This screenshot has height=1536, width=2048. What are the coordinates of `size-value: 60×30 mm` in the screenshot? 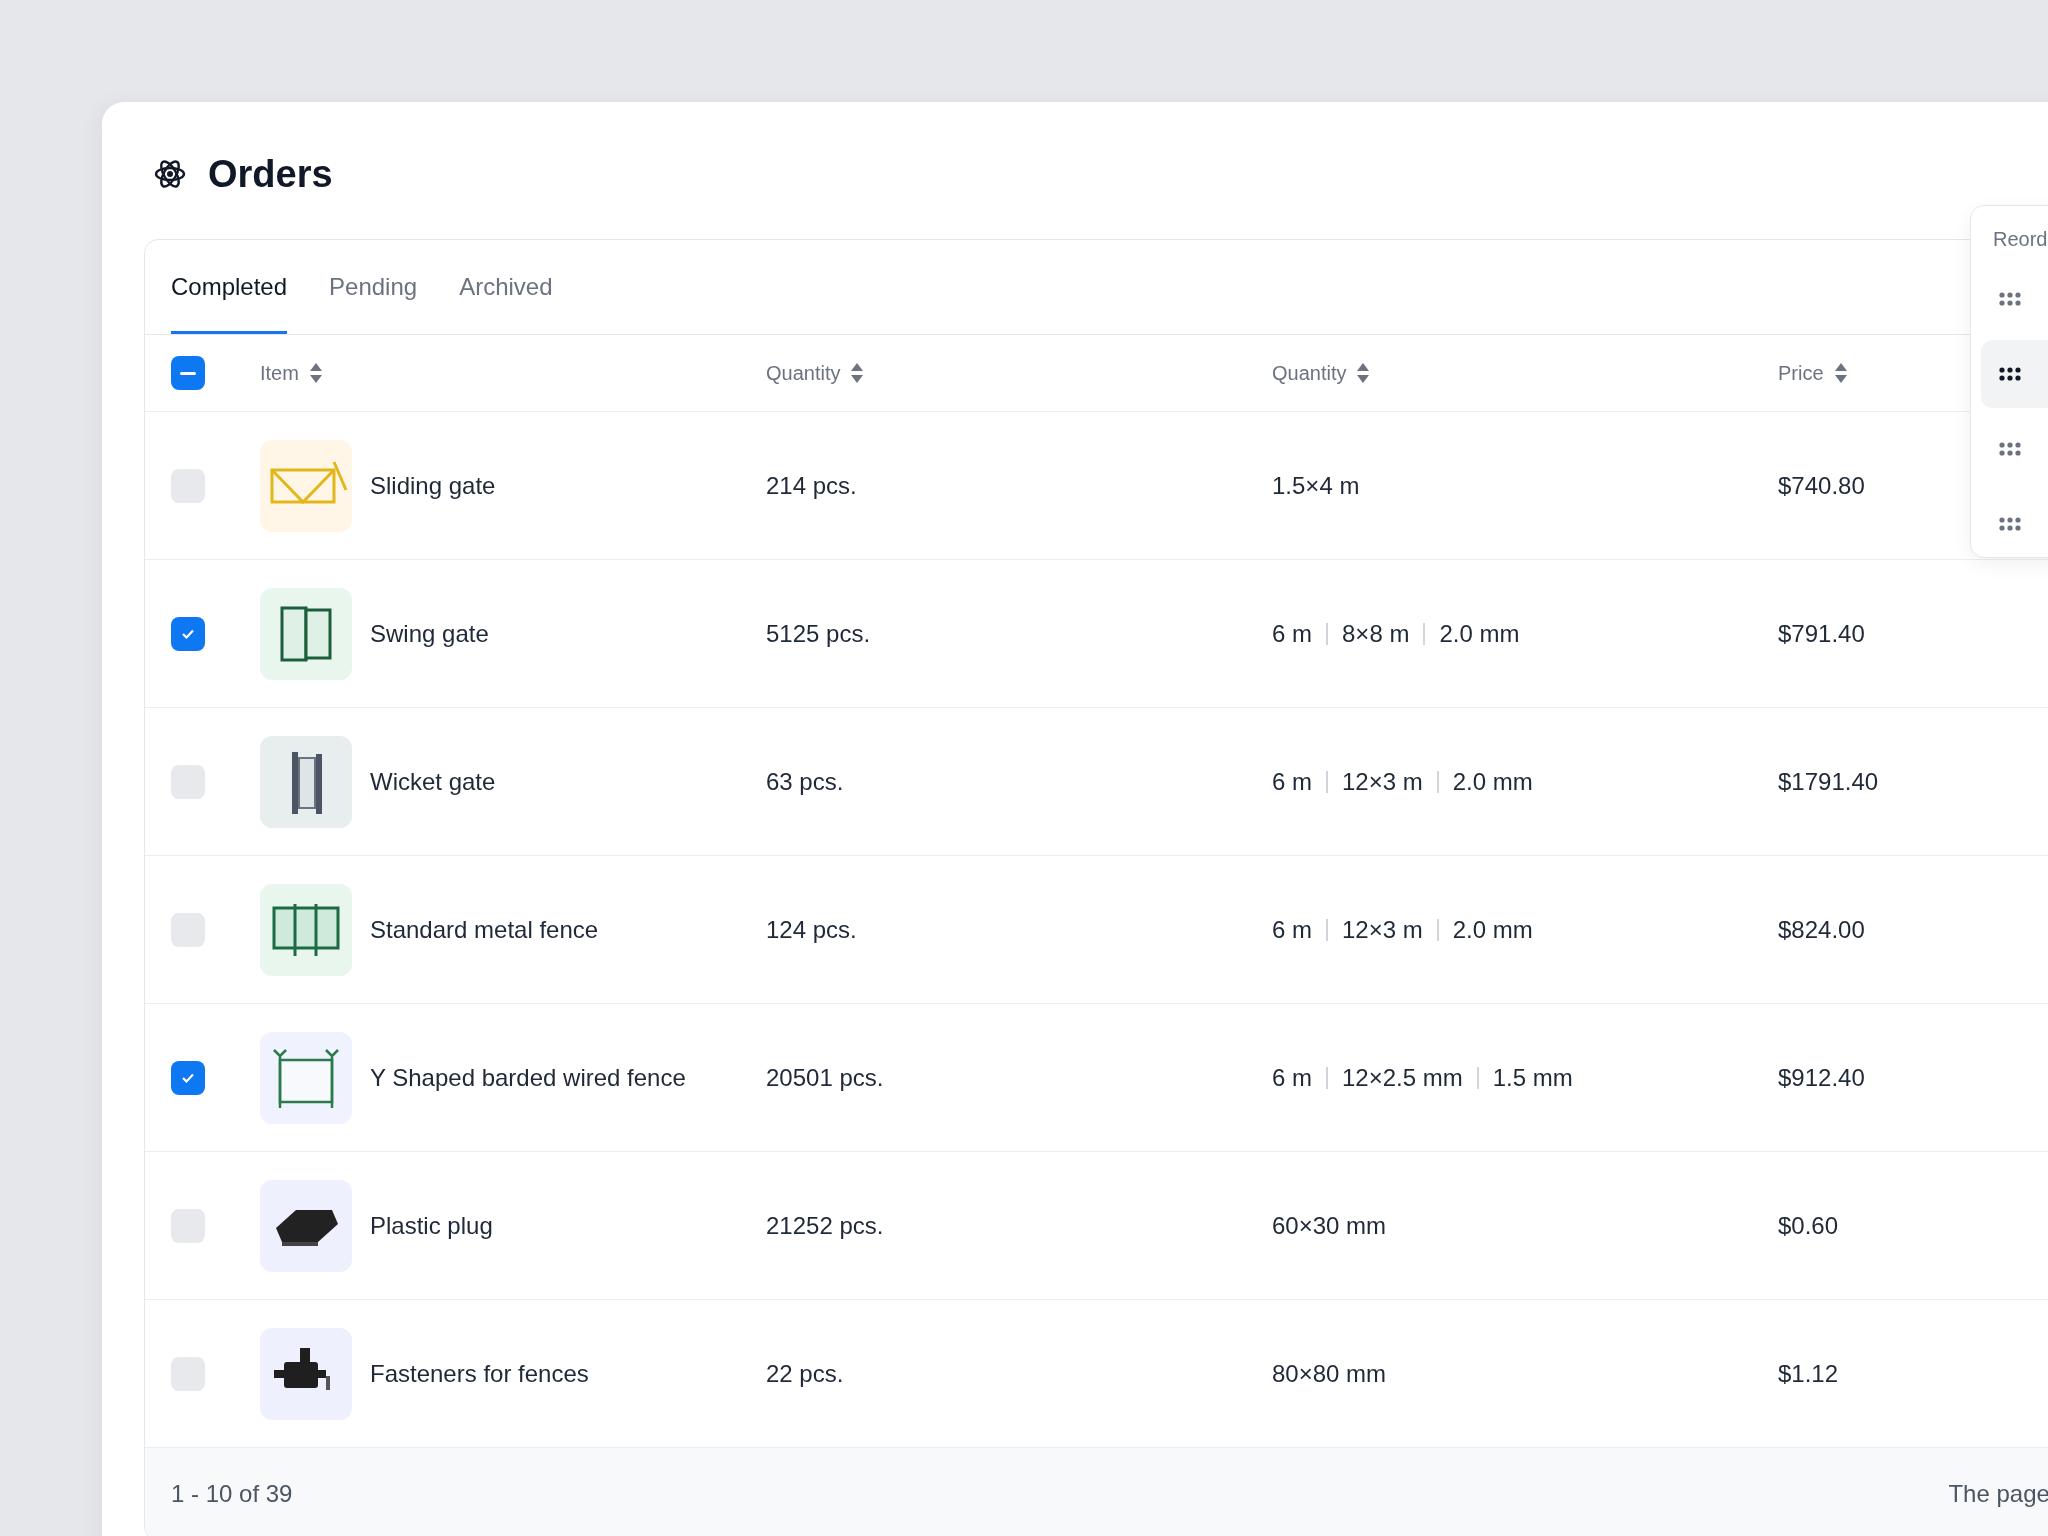 It's located at (1329, 1225).